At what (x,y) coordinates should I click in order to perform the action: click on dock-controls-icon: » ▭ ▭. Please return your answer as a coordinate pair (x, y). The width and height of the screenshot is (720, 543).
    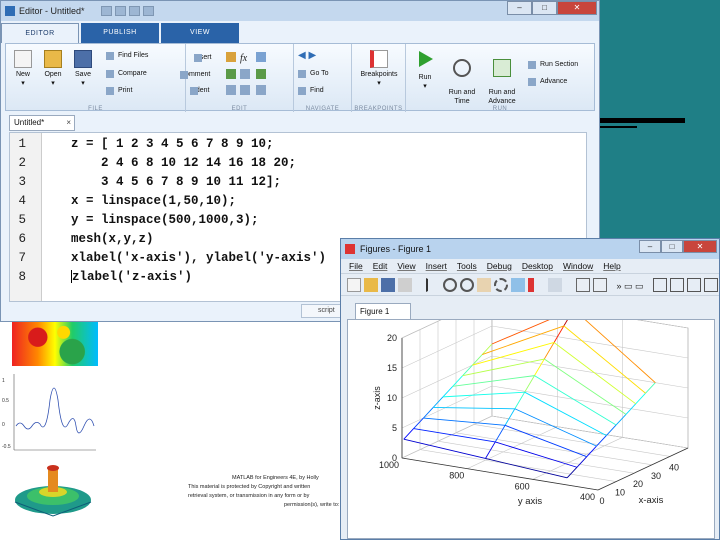
    Looking at the image, I should click on (630, 285).